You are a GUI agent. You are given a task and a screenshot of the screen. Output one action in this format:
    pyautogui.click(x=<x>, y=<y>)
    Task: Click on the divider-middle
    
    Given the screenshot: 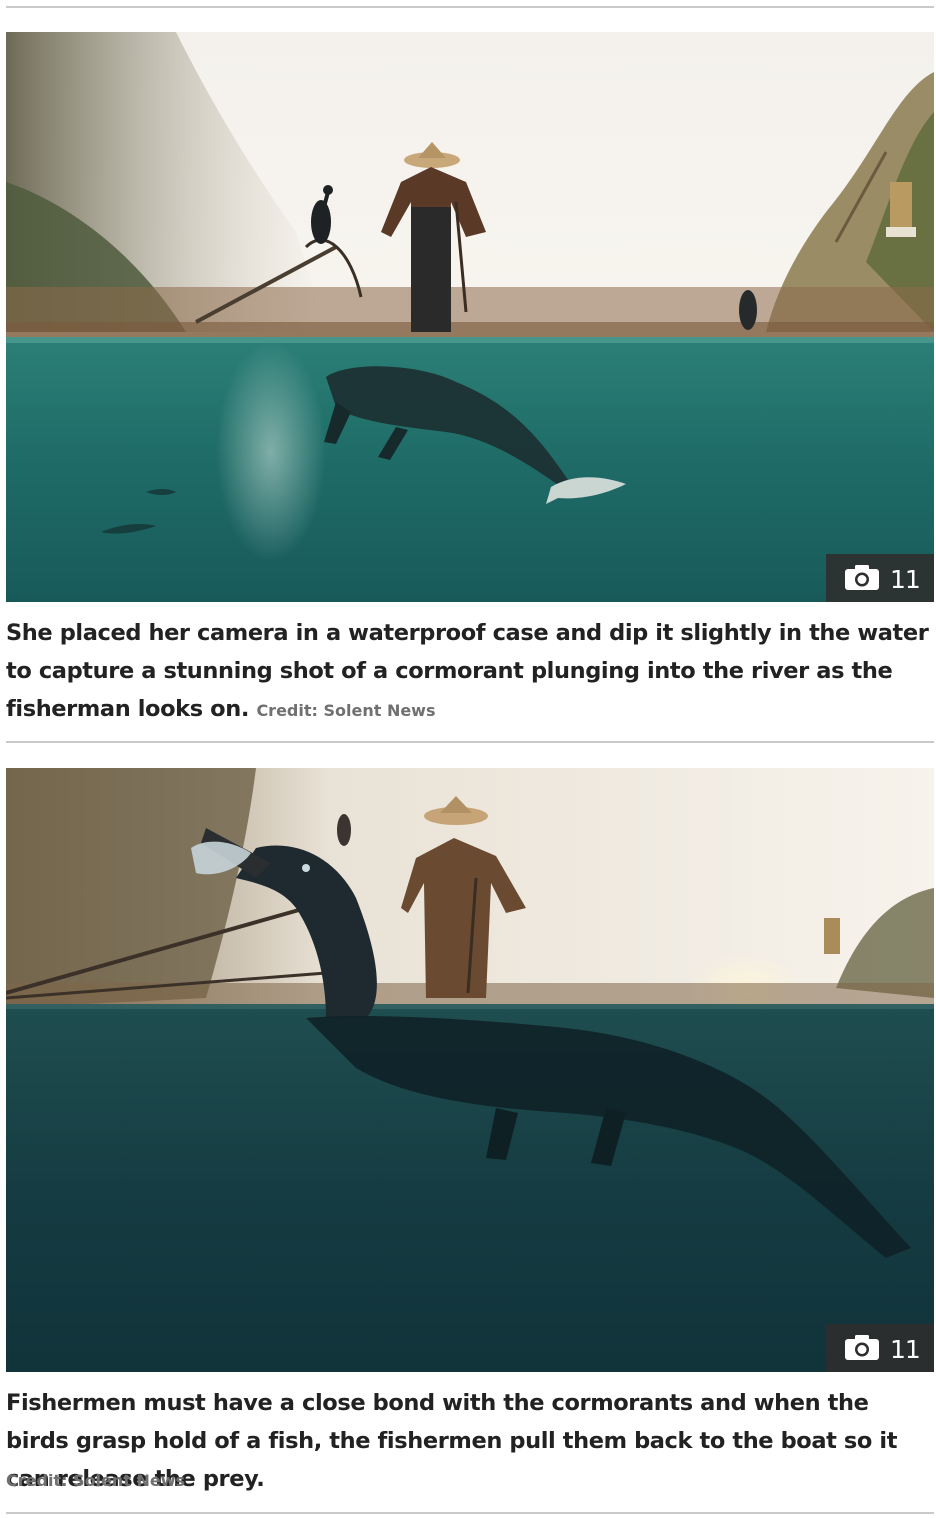 What is the action you would take?
    pyautogui.click(x=470, y=742)
    